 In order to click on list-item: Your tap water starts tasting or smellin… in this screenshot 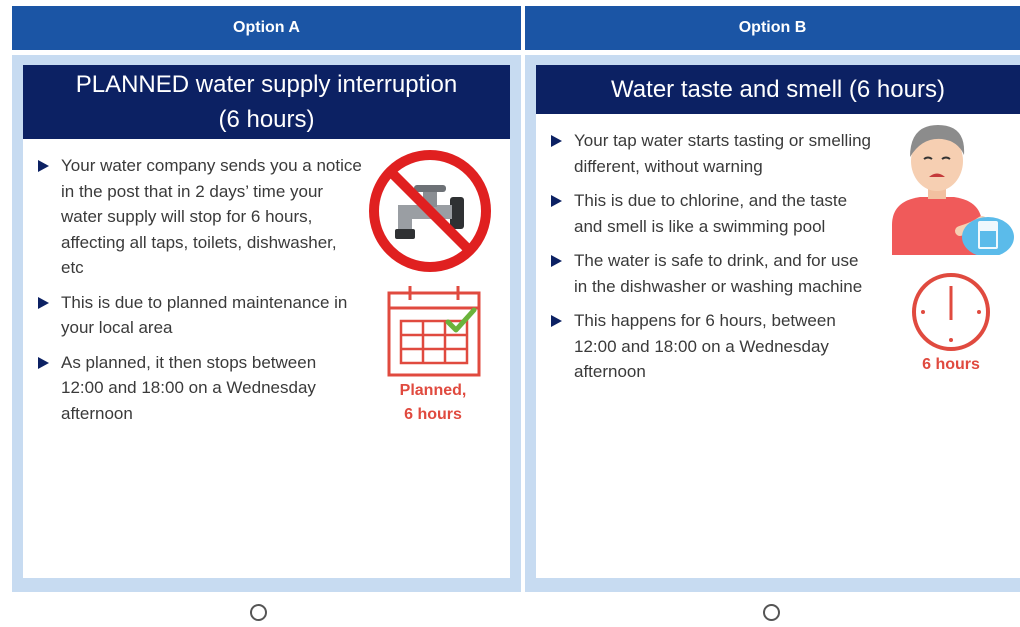, I will do `click(706, 153)`.